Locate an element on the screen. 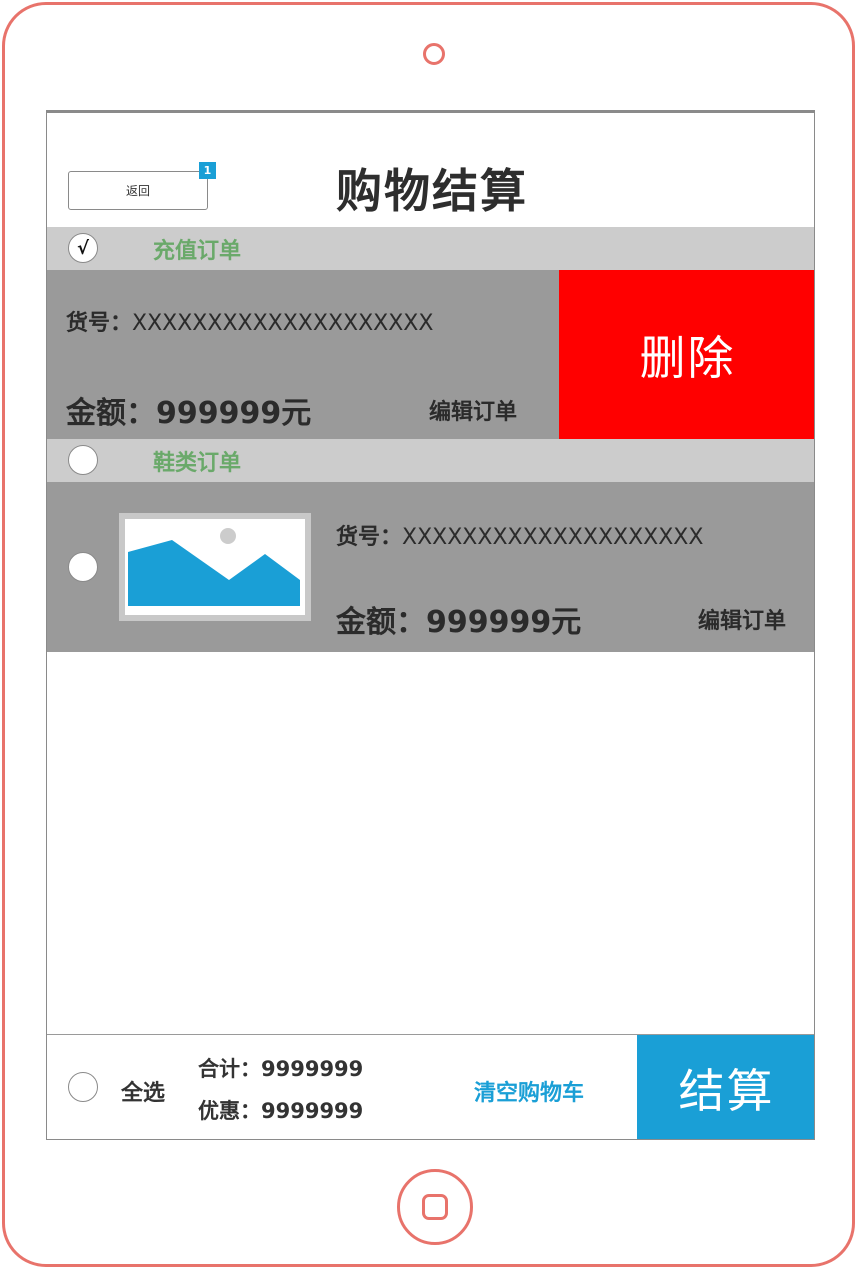 The image size is (861, 1273). delete-button: 删除 is located at coordinates (686, 354).